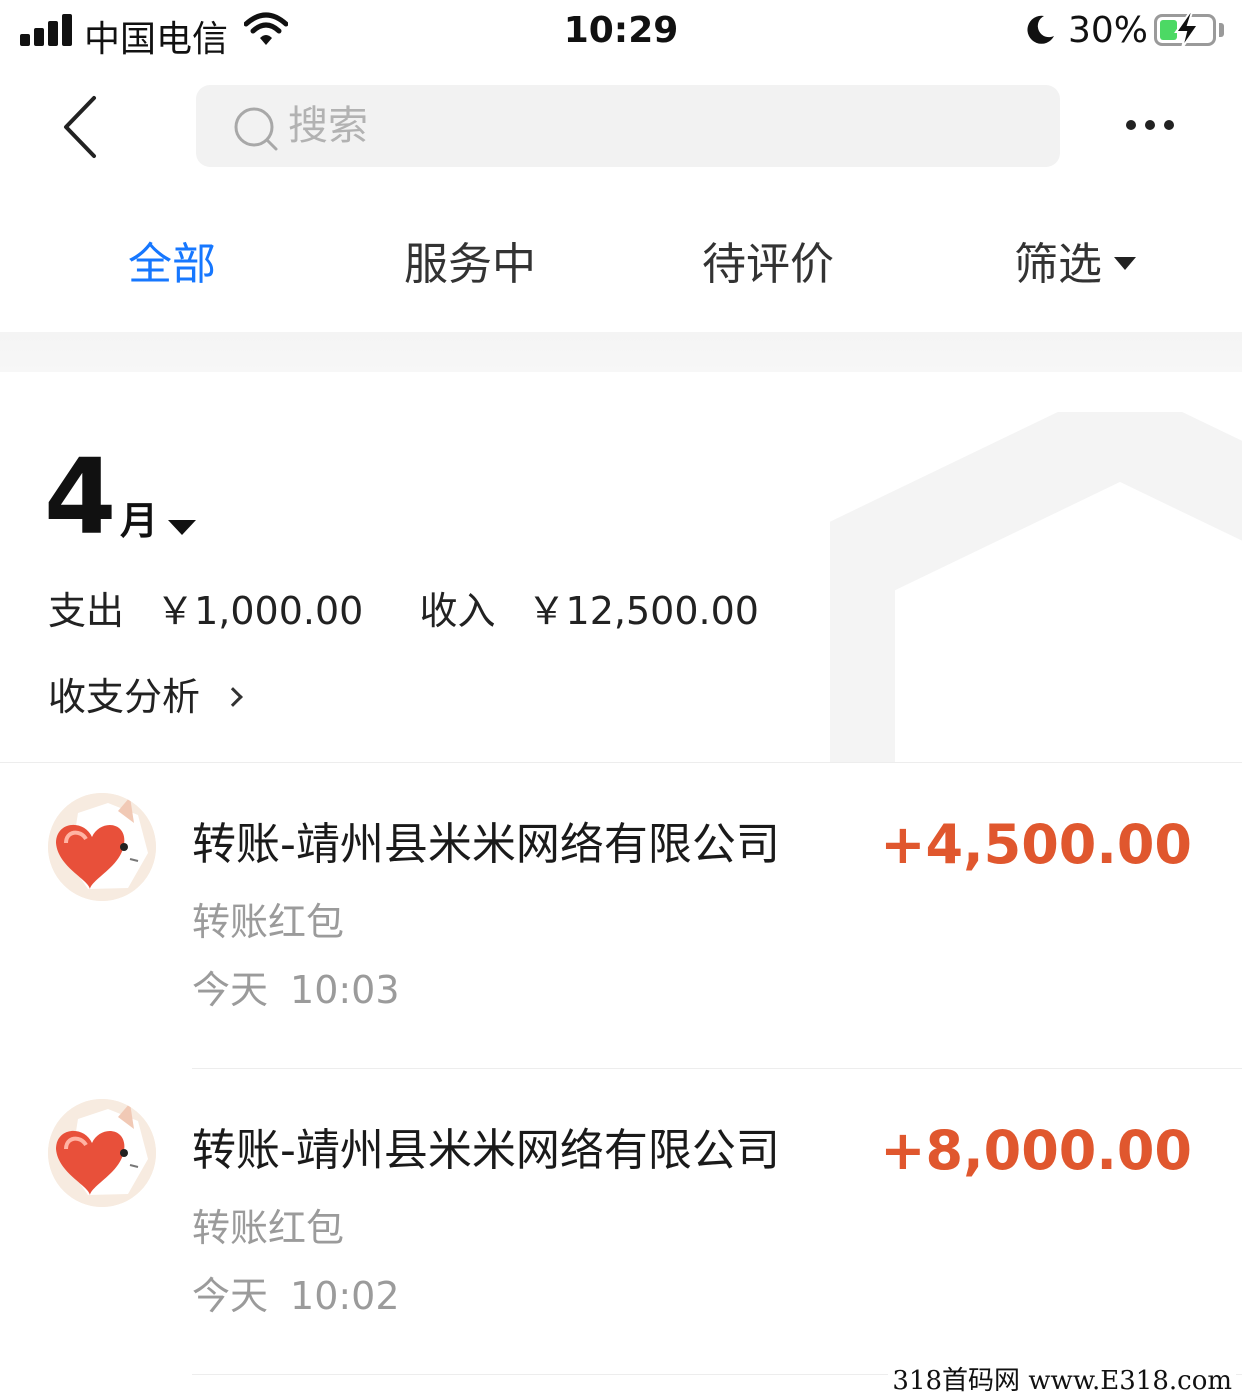 The width and height of the screenshot is (1242, 1399). I want to click on status-bar: 中国电信 10:29 30%, so click(621, 32).